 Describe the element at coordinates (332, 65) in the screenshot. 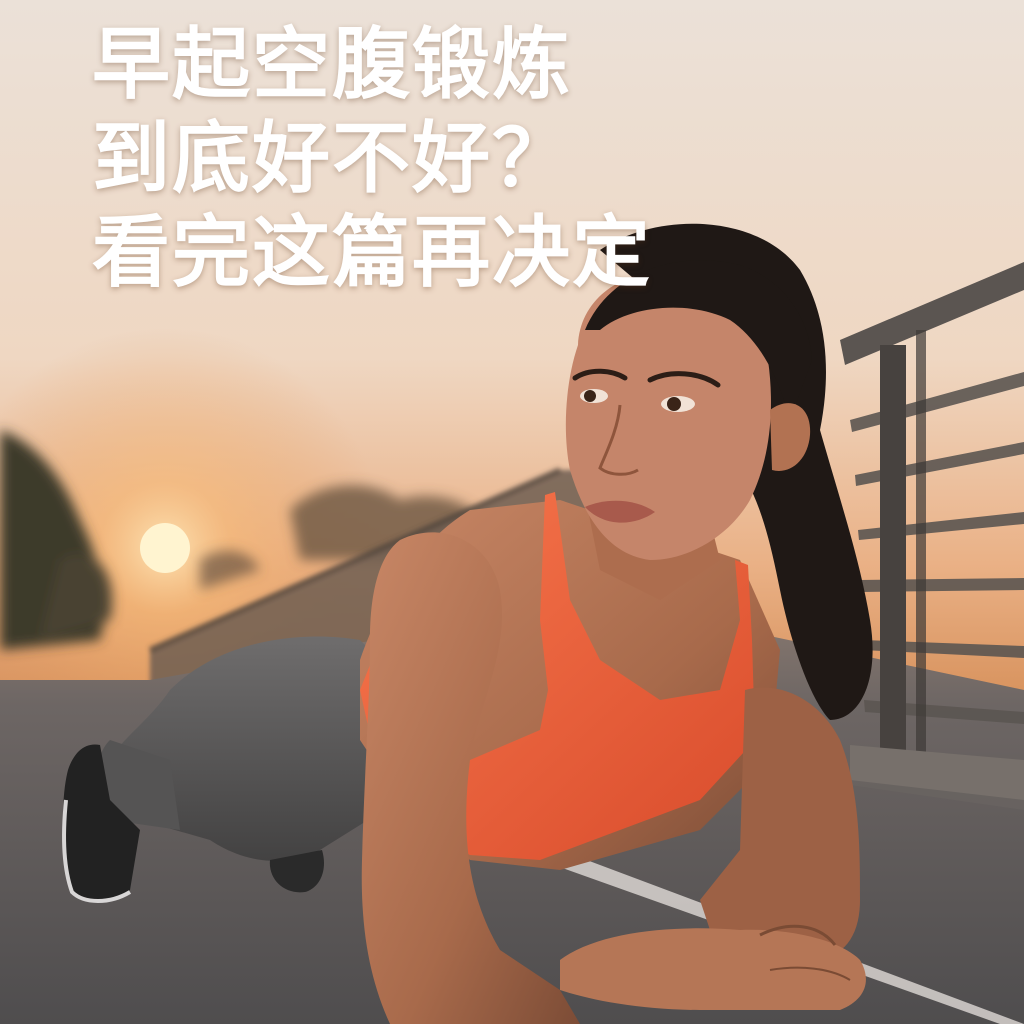

I see `headline-line-1: 早起空腹锻炼` at that location.